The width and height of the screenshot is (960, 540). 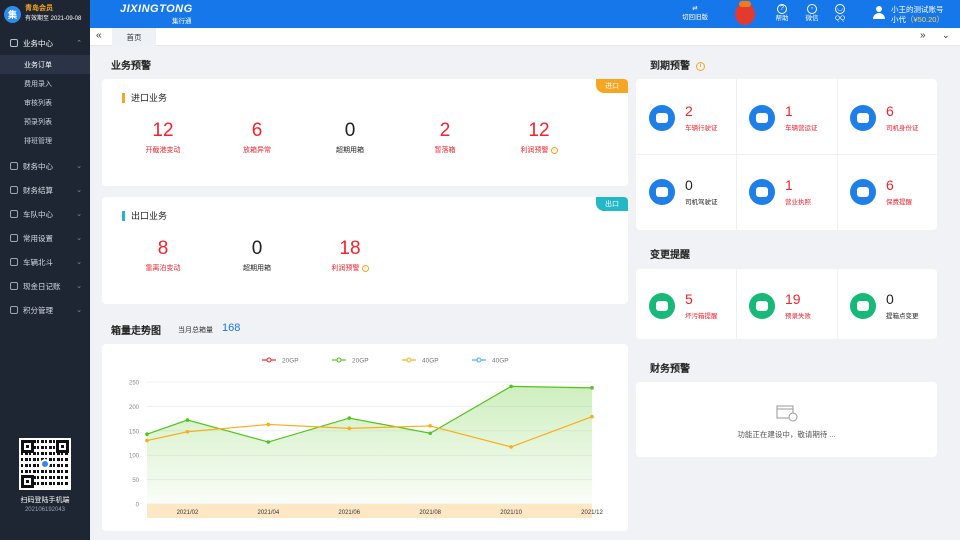 I want to click on import-stat-port-change: 12 开截港变动, so click(x=163, y=137).